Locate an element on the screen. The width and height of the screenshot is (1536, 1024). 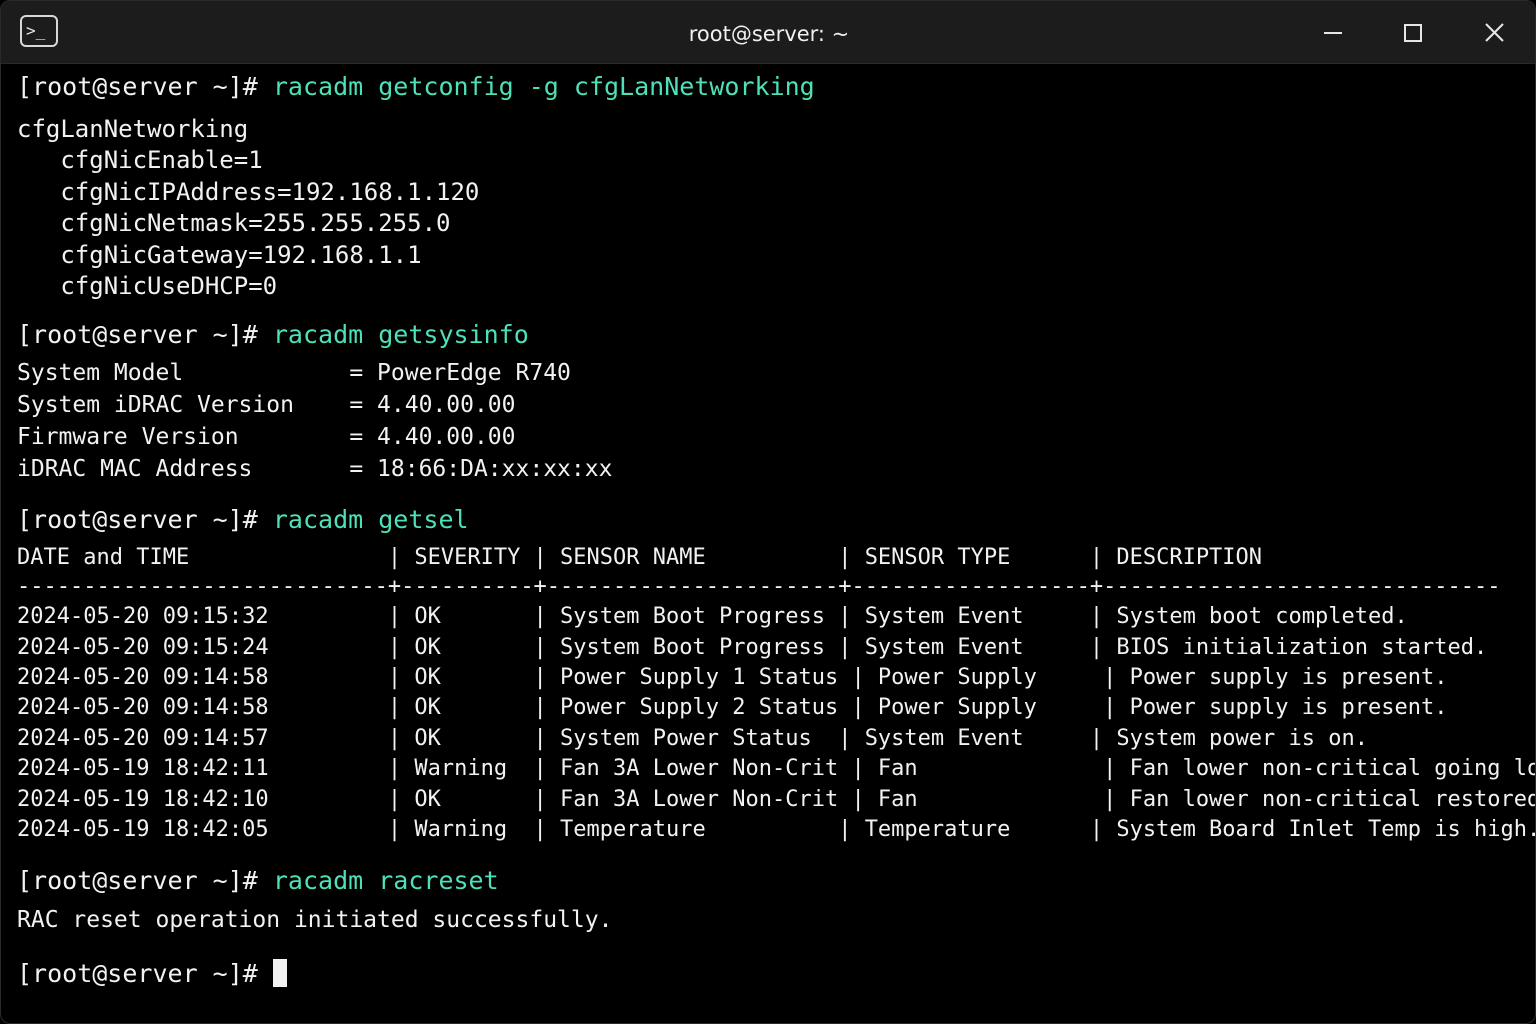
active-prompt-line: [root@server ~]# is located at coordinates (152, 973).